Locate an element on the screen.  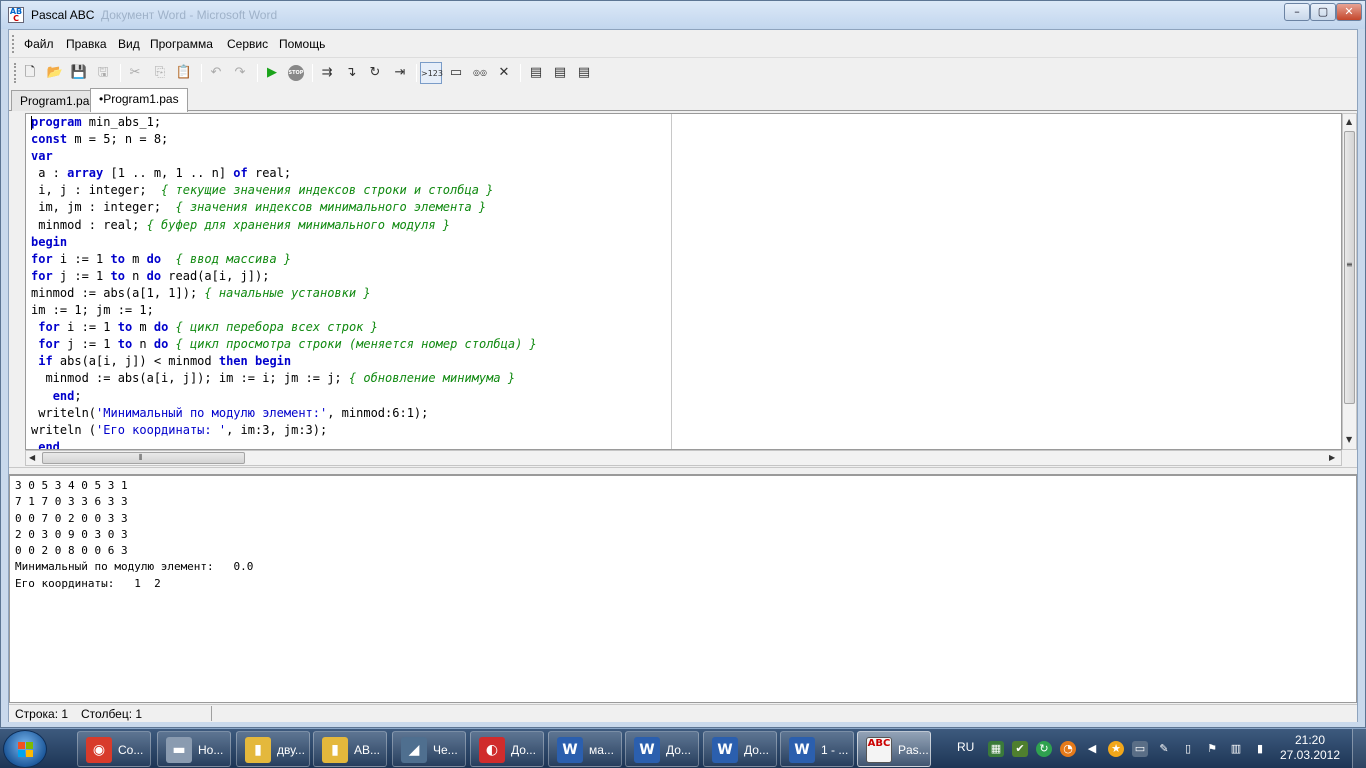
code-token: end is located at coordinates (63, 395).